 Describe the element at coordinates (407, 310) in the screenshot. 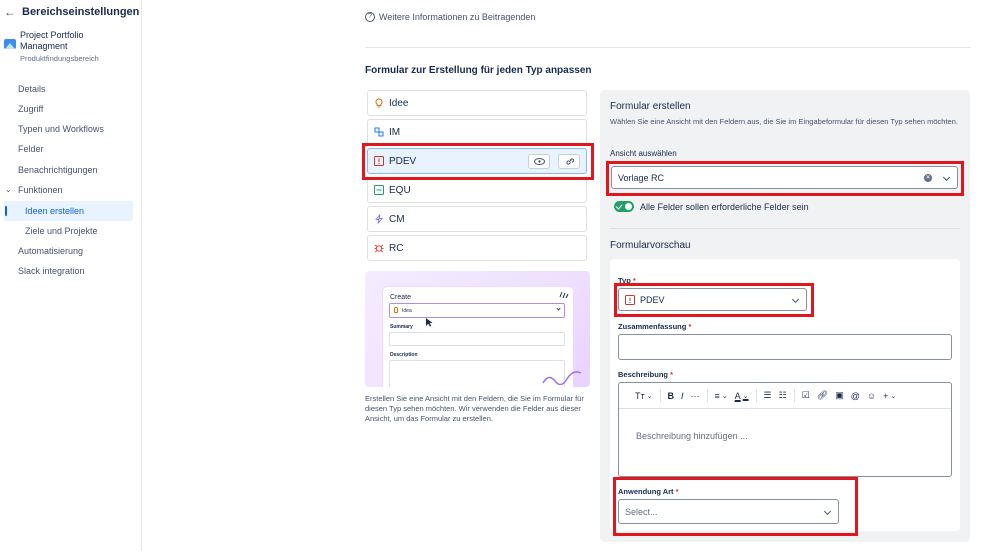

I see `illustration-select-value: Idea` at that location.